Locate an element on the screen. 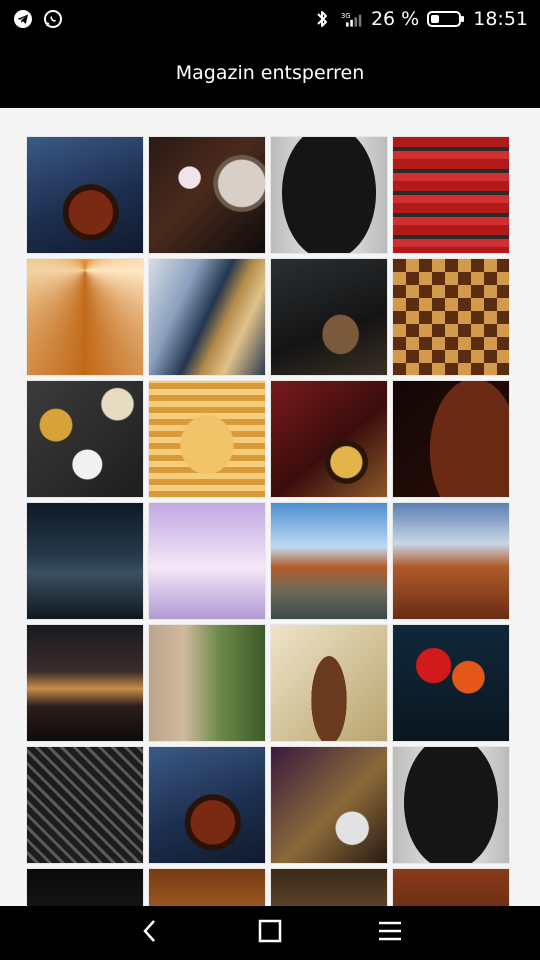 The height and width of the screenshot is (960, 540). navigation-bar is located at coordinates (270, 933).